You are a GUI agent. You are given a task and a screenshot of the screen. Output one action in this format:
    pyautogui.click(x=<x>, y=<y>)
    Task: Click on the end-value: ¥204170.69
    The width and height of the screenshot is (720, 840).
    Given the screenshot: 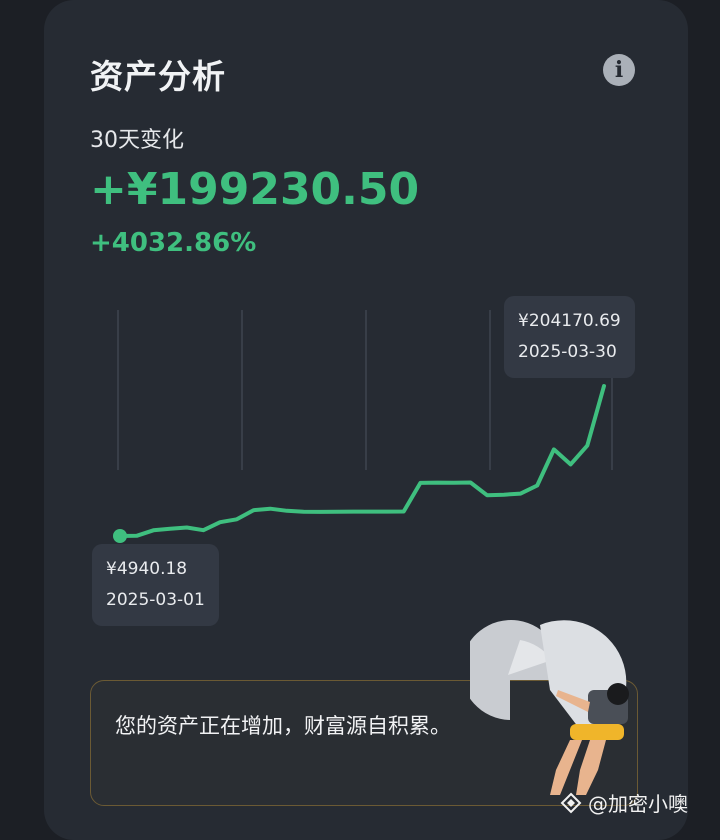 What is the action you would take?
    pyautogui.click(x=569, y=321)
    